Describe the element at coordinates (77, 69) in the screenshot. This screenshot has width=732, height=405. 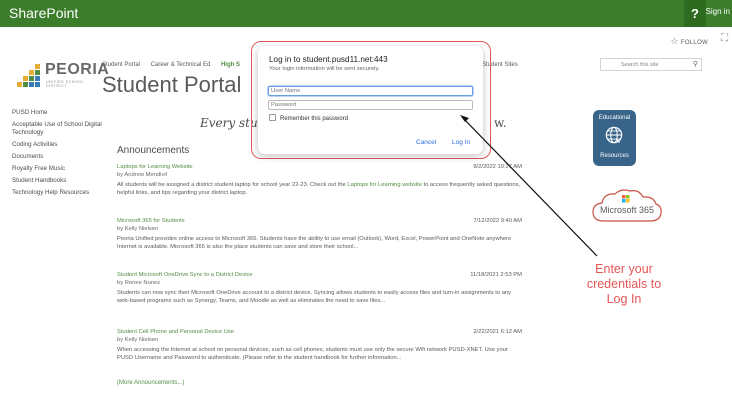
I see `logo-name: PEORIA` at that location.